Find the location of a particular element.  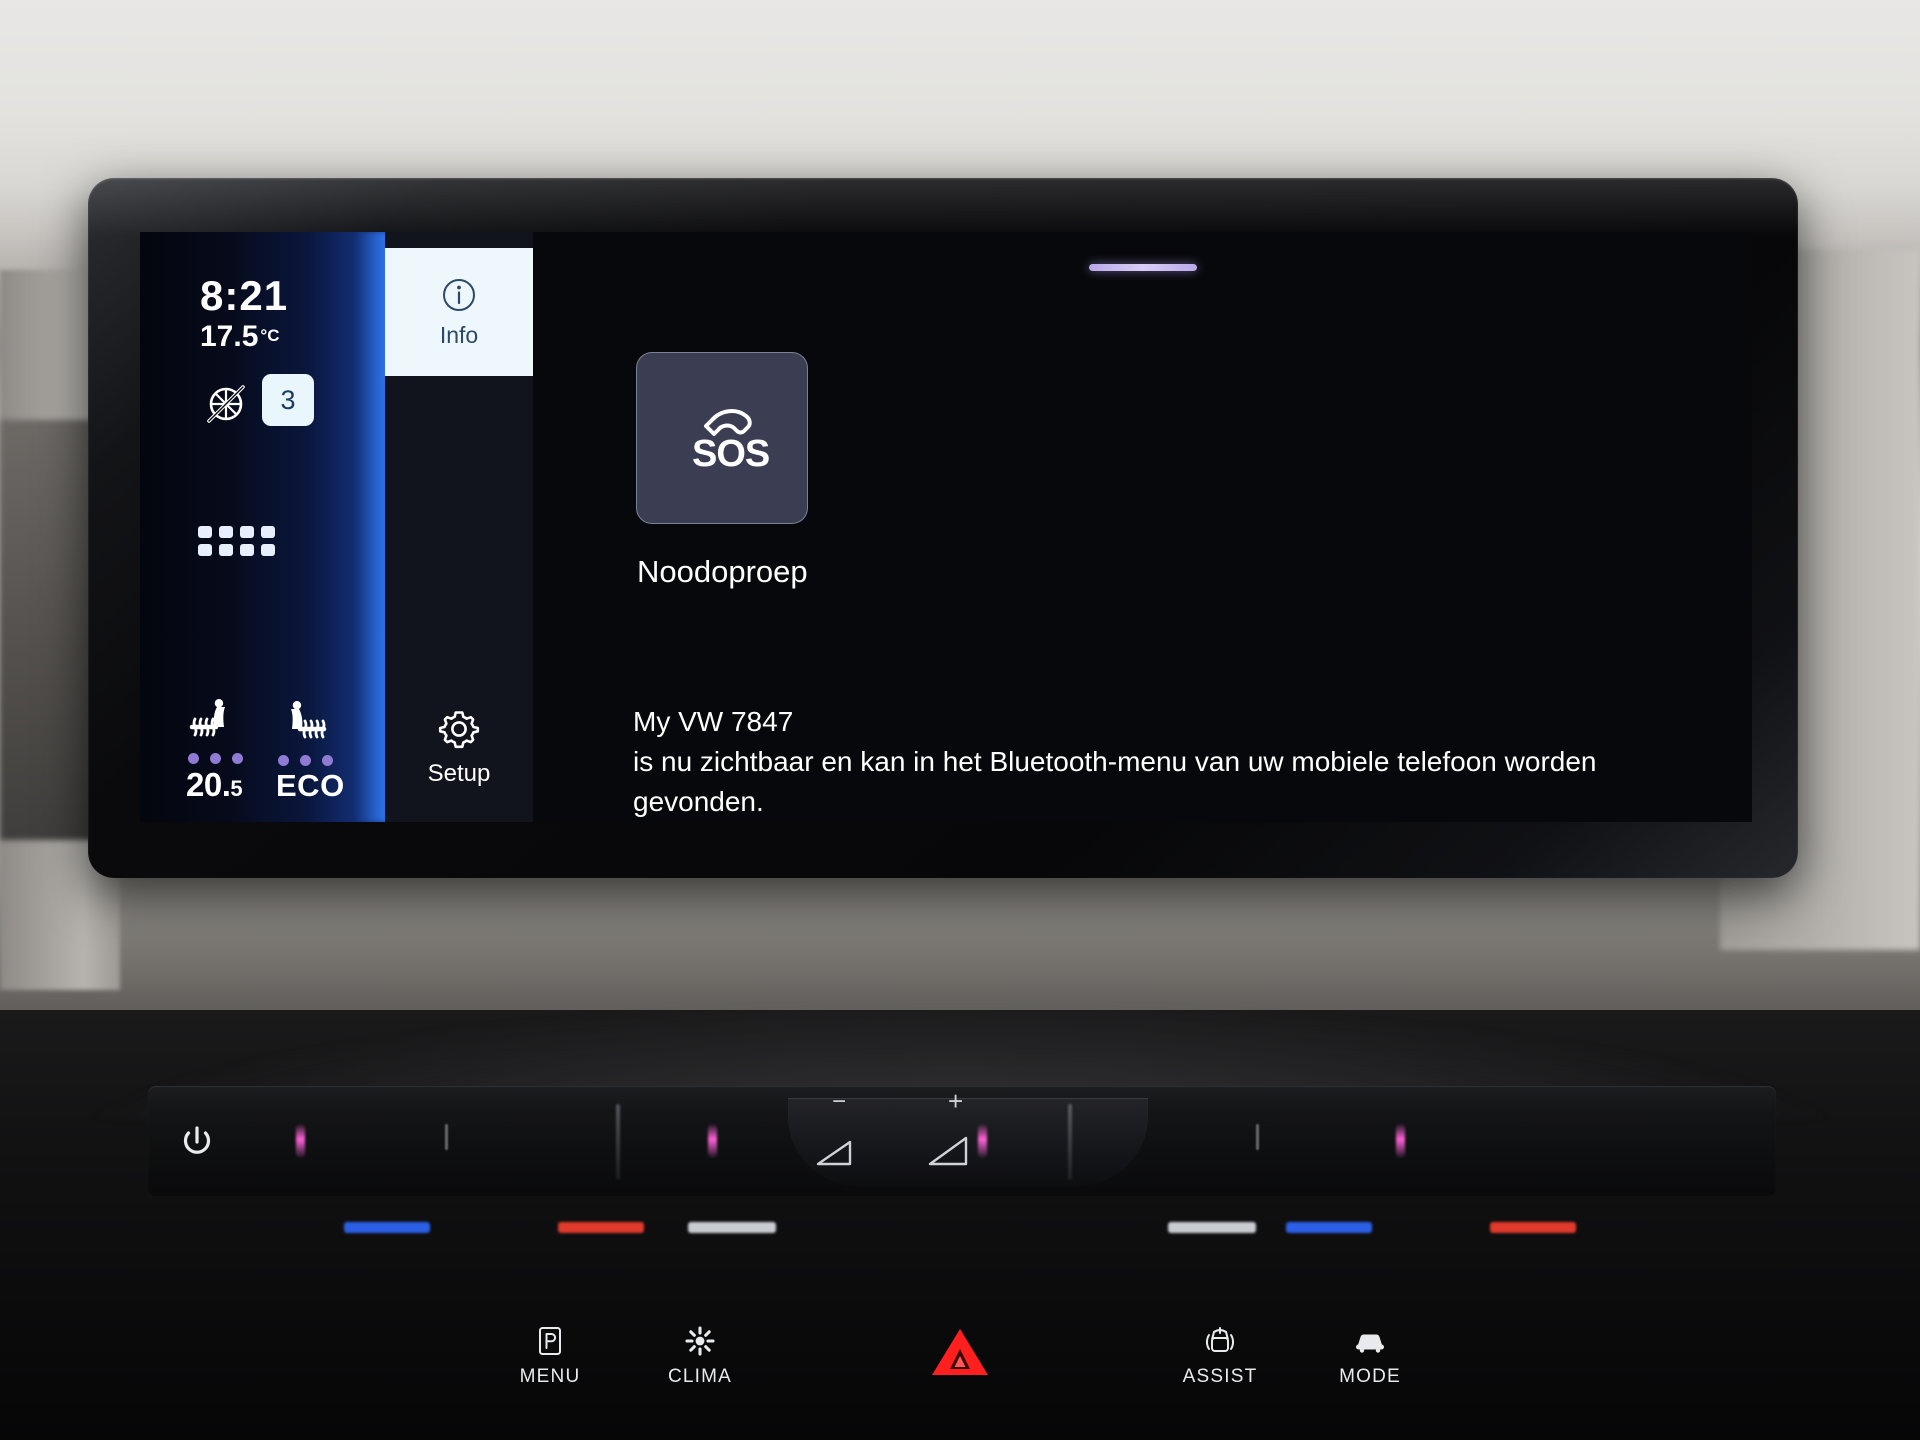

led-white-right is located at coordinates (1212, 1227).